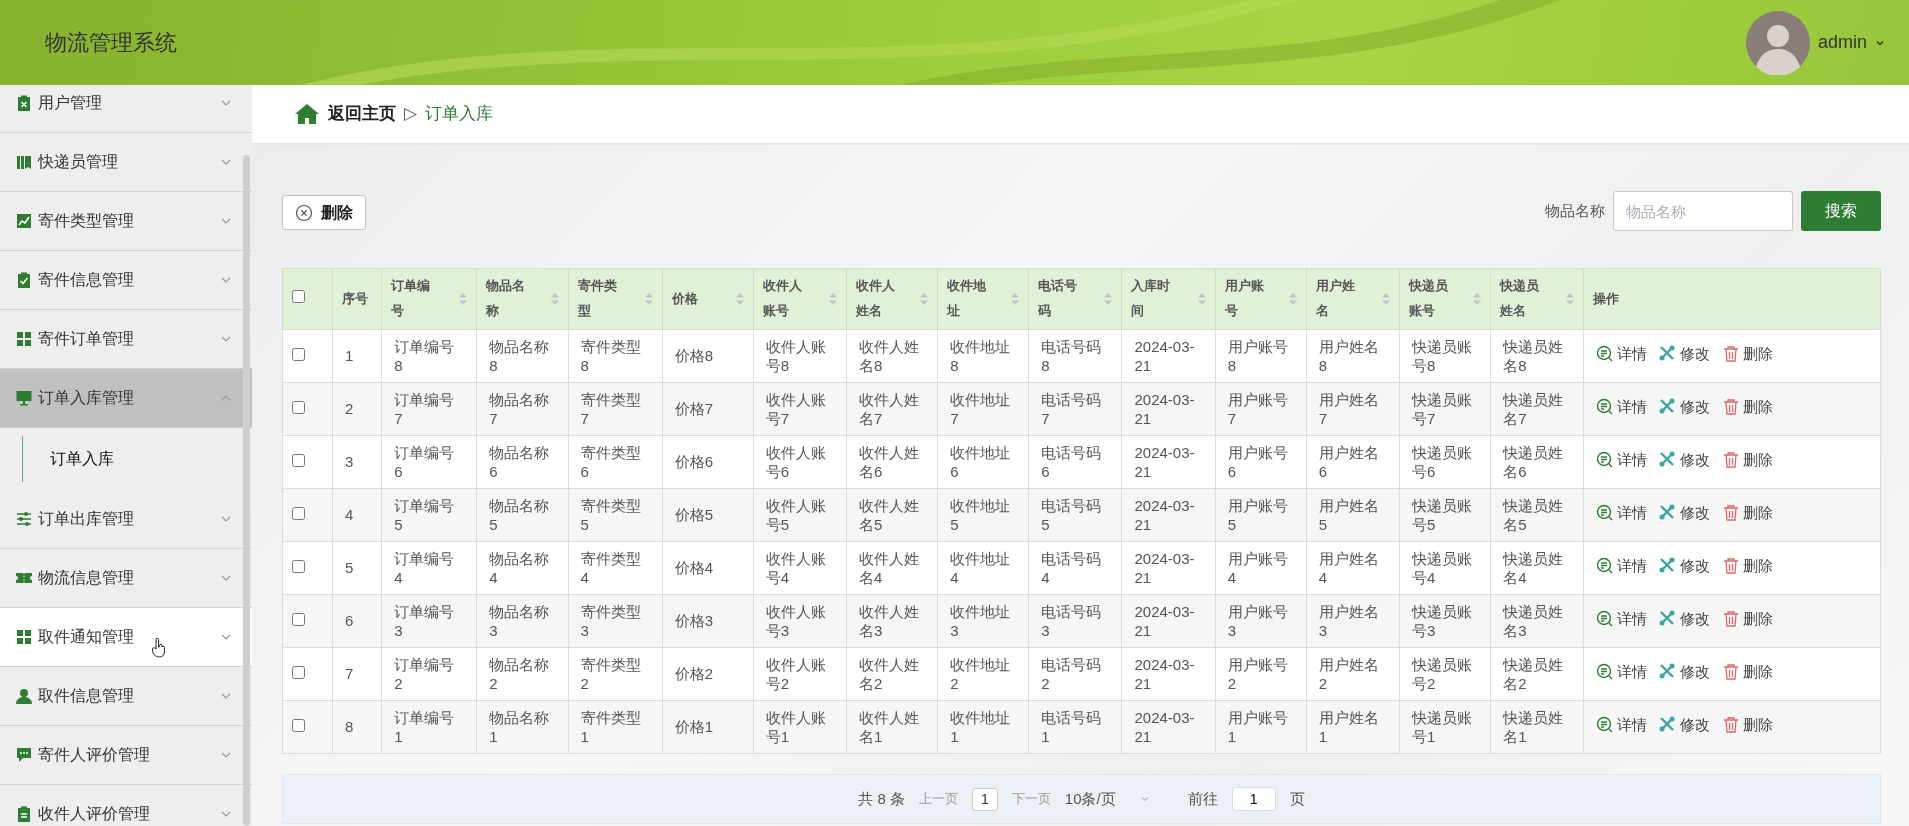 This screenshot has width=1909, height=826. Describe the element at coordinates (1348, 620) in the screenshot. I see `table-cell: 用户姓名3` at that location.